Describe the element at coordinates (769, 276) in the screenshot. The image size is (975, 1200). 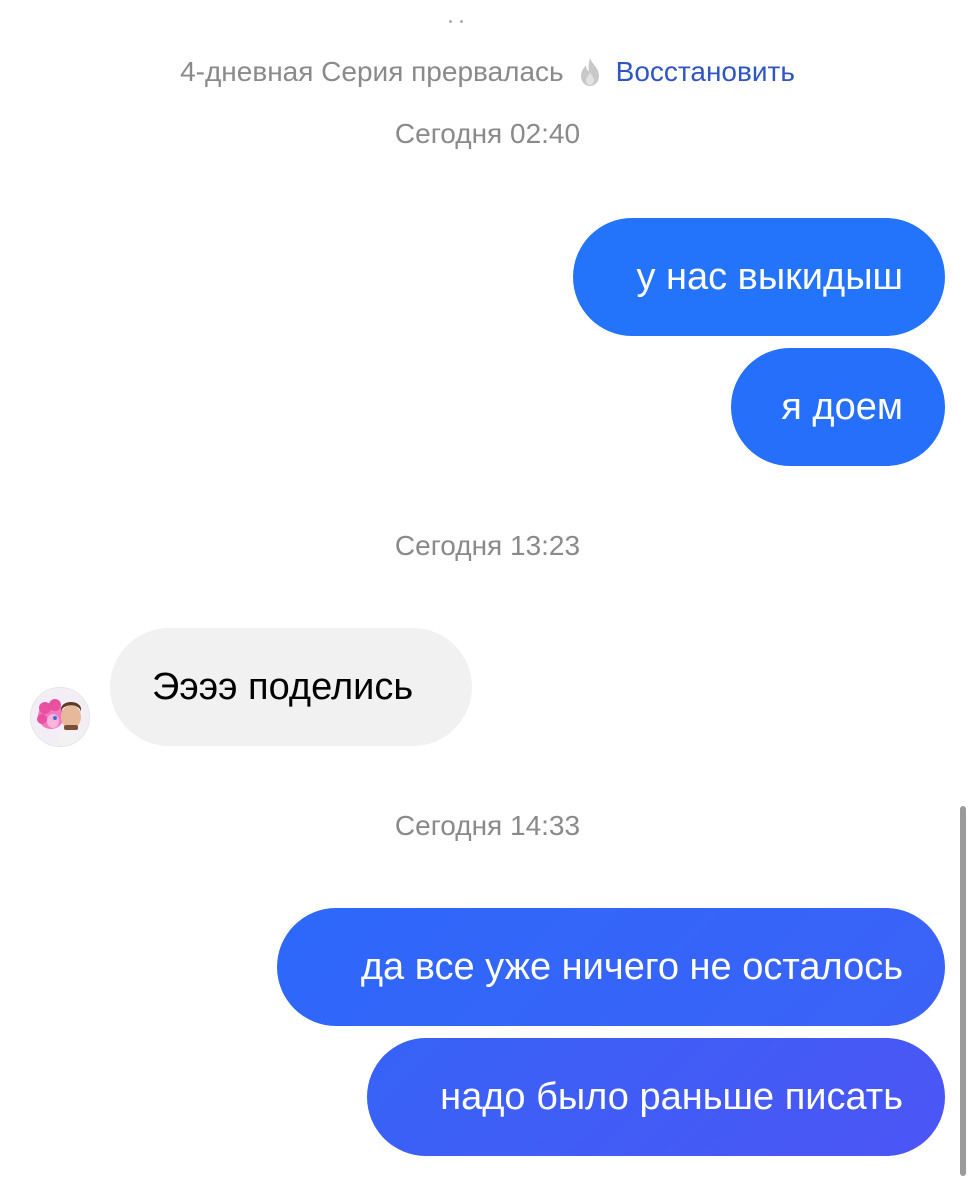
I see `message-text: у нас выкидыш` at that location.